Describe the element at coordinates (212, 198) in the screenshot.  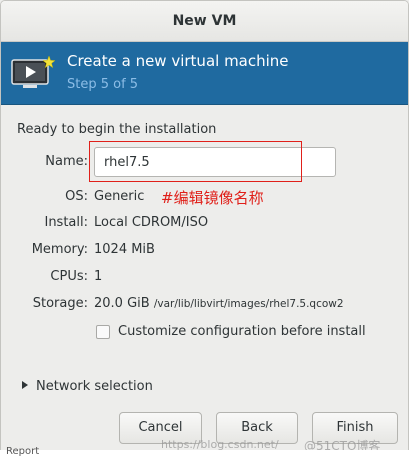
I see `annotation-text: #编辑镜像名称` at that location.